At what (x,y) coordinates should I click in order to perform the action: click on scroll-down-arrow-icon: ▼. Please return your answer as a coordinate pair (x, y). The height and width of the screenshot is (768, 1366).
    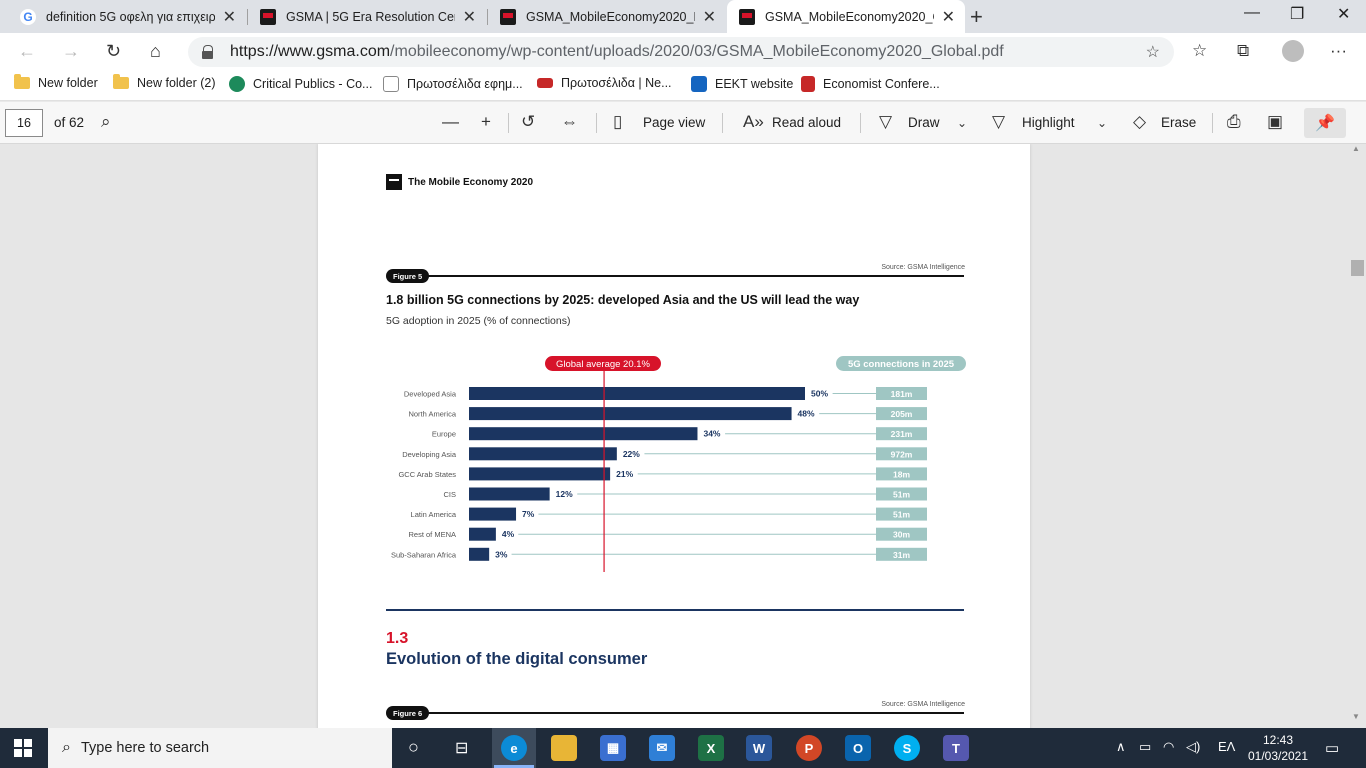
    Looking at the image, I should click on (1356, 716).